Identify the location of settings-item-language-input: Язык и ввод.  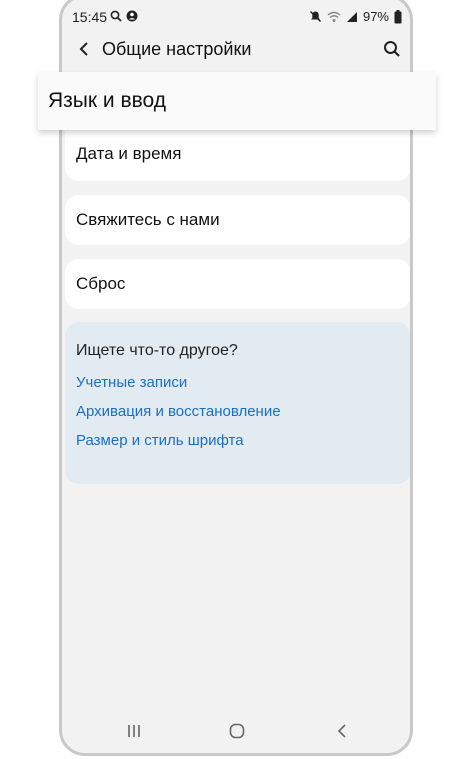
(237, 101).